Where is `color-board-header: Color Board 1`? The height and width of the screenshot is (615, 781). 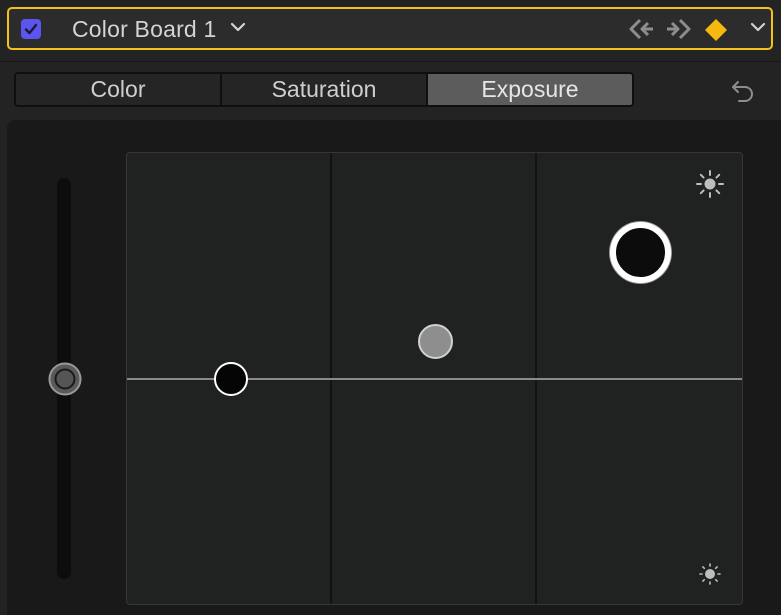 color-board-header: Color Board 1 is located at coordinates (390, 28).